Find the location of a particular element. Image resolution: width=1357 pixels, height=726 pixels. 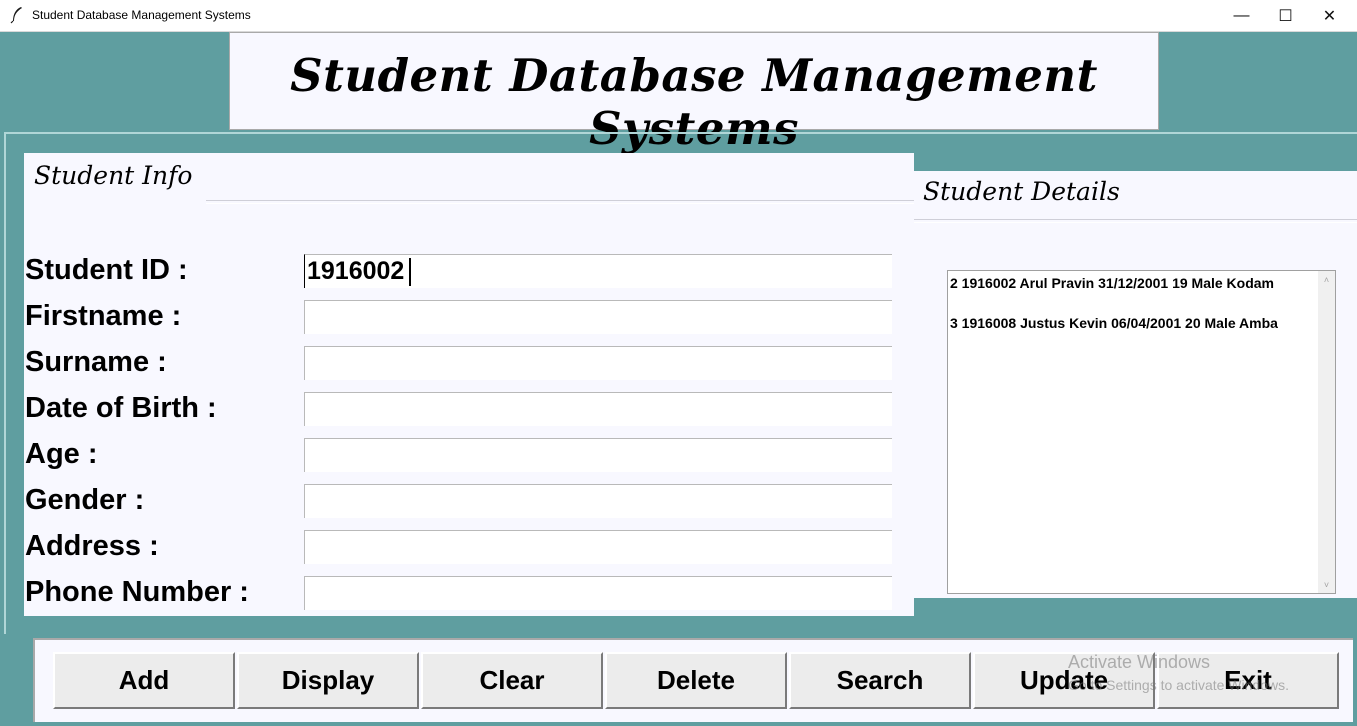

phone-number-label: Phone Number : is located at coordinates (137, 592).